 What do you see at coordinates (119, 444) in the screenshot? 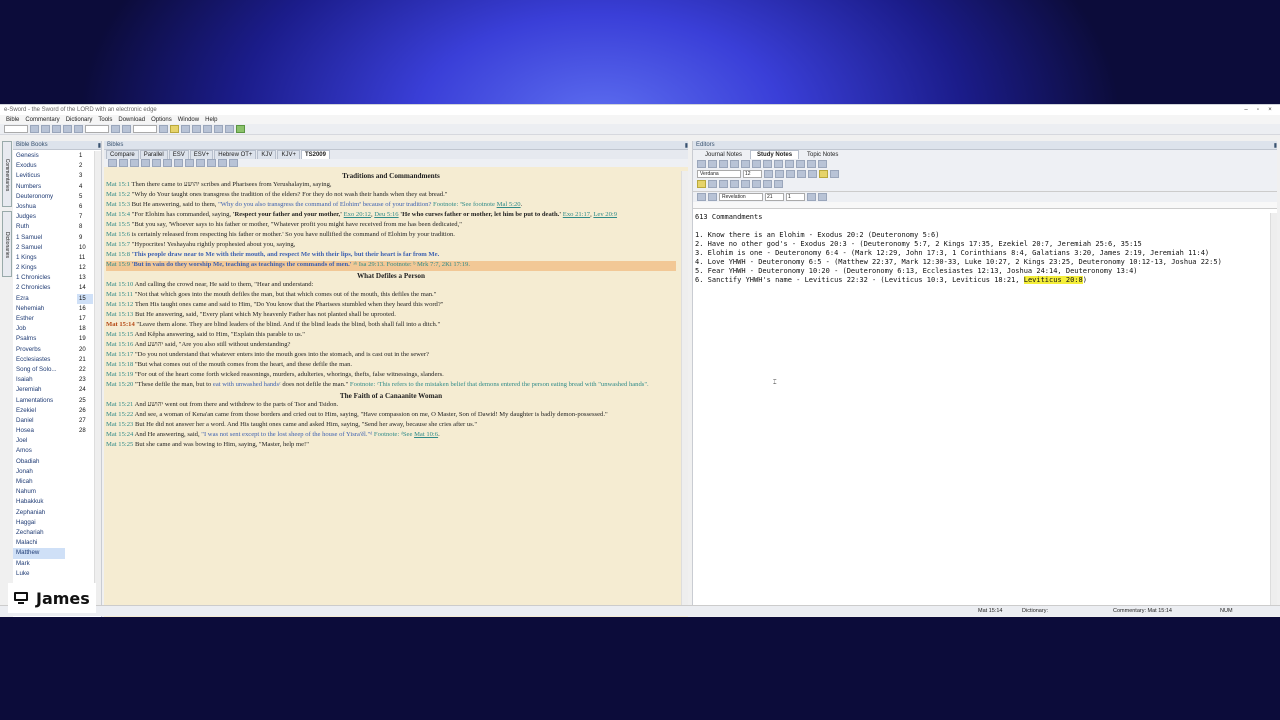
I see `verse-ref: Mat 15:25` at bounding box center [119, 444].